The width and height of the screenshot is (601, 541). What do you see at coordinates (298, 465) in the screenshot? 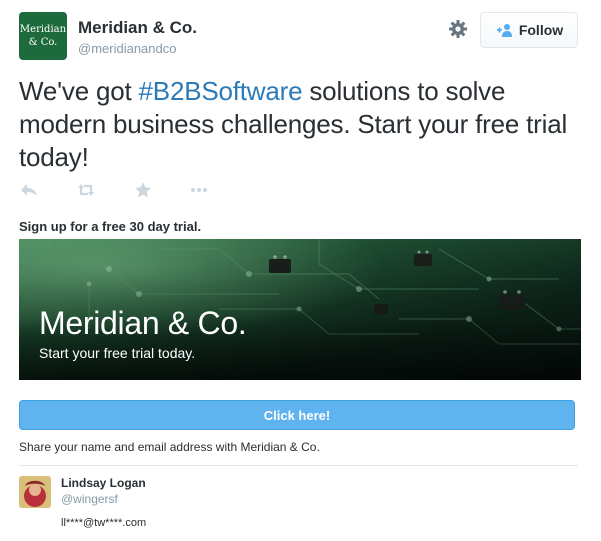
I see `divider` at bounding box center [298, 465].